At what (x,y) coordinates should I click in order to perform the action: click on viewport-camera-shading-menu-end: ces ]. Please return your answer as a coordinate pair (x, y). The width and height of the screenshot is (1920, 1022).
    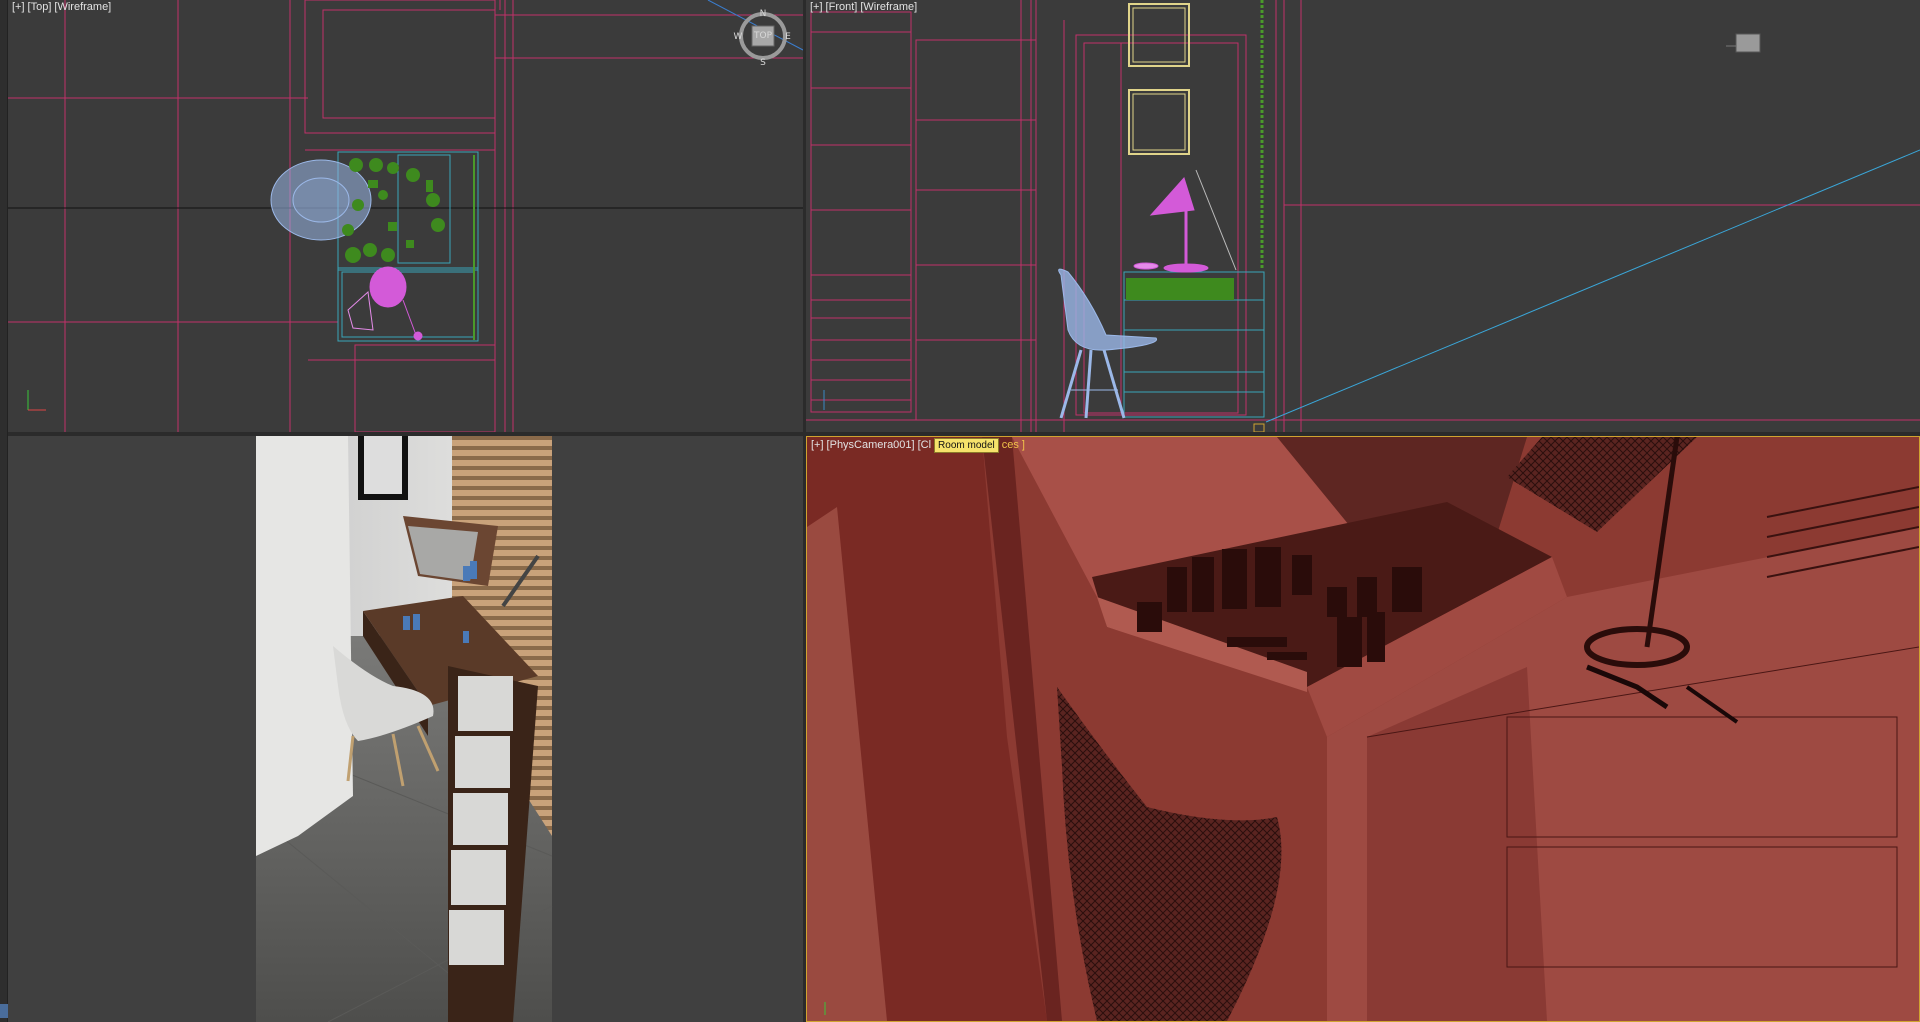
    Looking at the image, I should click on (1013, 445).